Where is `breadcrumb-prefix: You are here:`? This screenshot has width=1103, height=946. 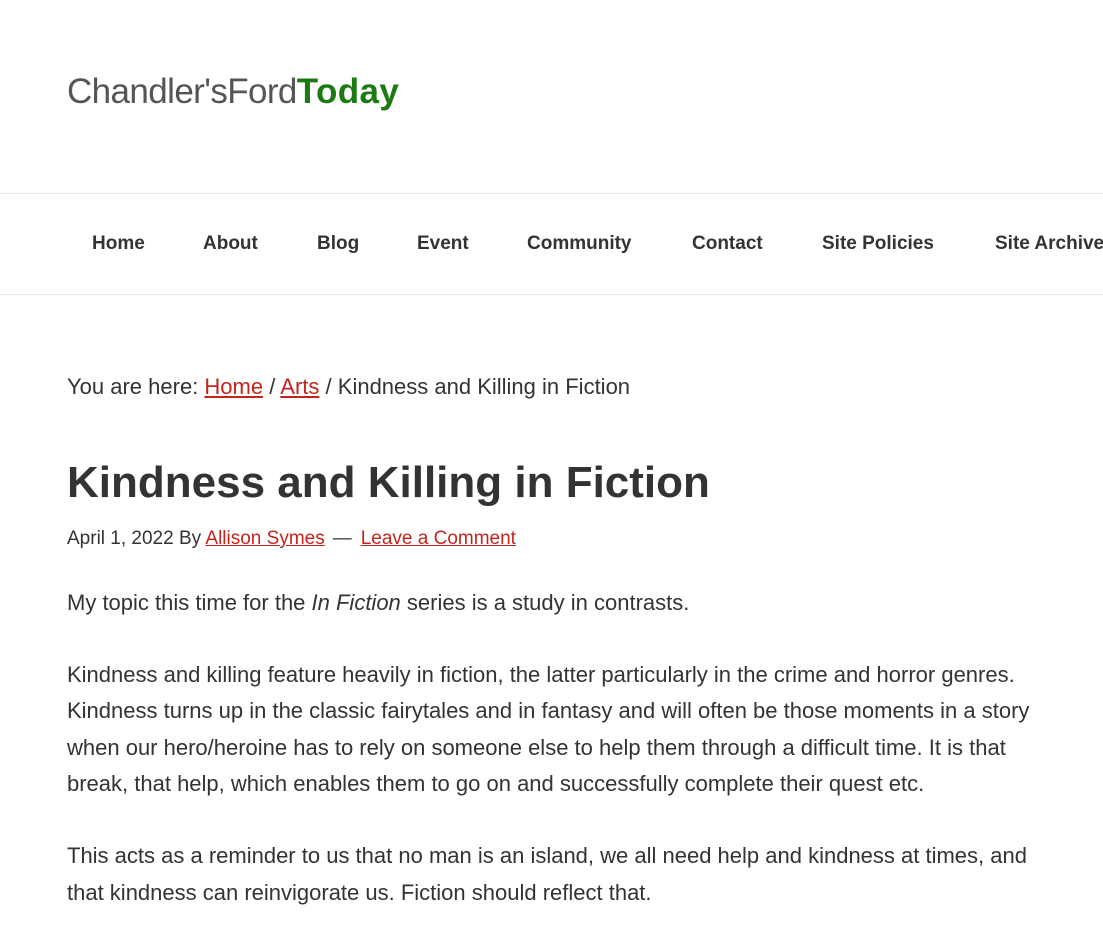
breadcrumb-prefix: You are here: is located at coordinates (133, 386).